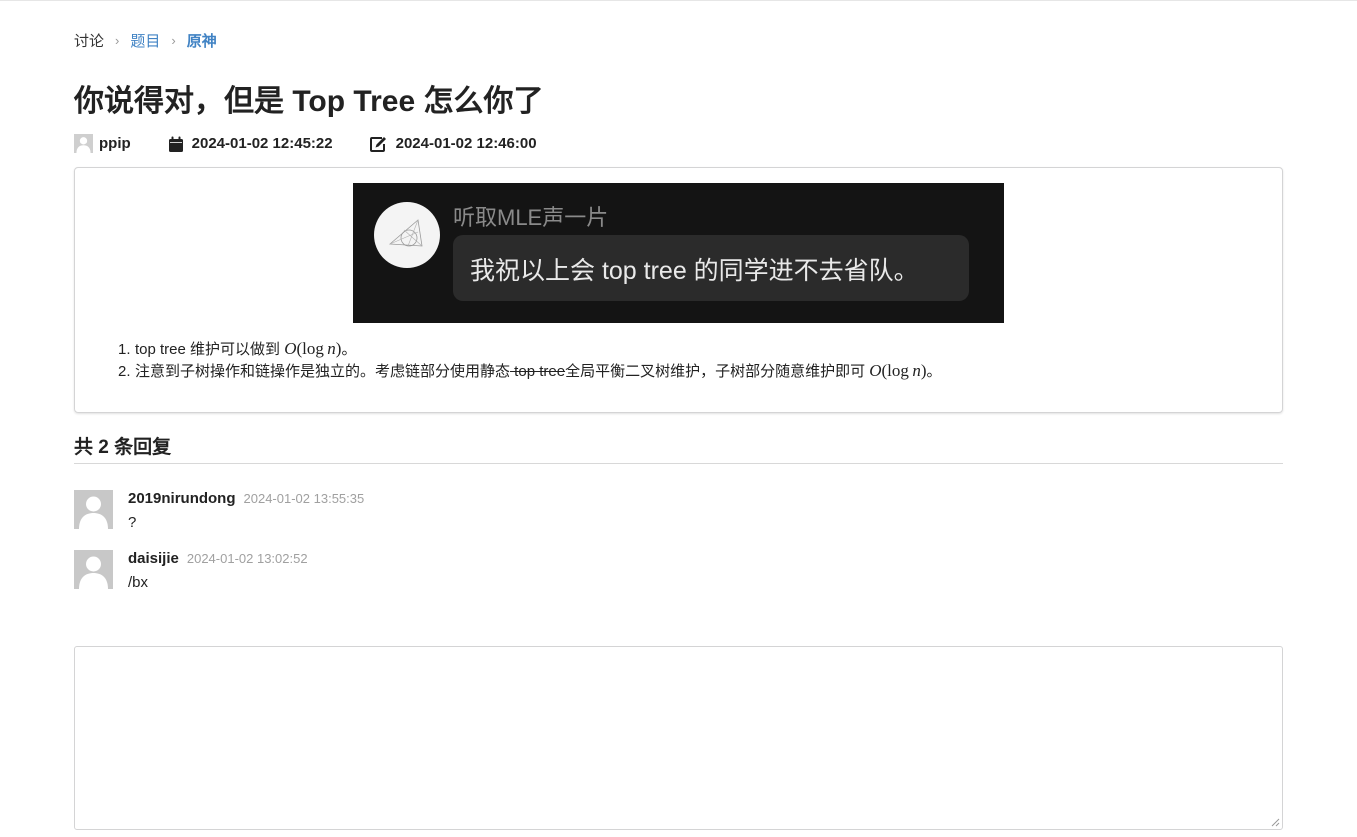 The width and height of the screenshot is (1357, 837). What do you see at coordinates (530, 349) in the screenshot?
I see `list-item: 1. top tree 维护可以做到 O(log n)。` at bounding box center [530, 349].